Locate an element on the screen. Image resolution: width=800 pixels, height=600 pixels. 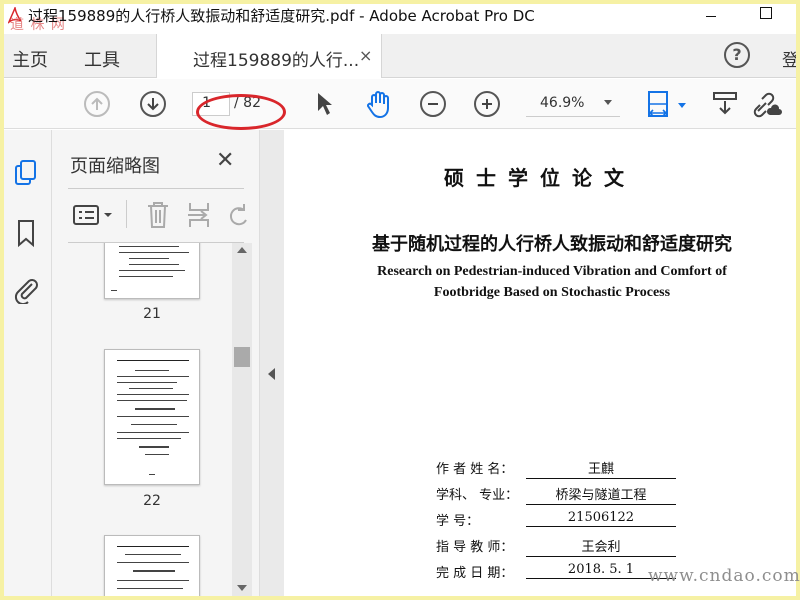
info-value: 21506122 is located at coordinates (601, 518).